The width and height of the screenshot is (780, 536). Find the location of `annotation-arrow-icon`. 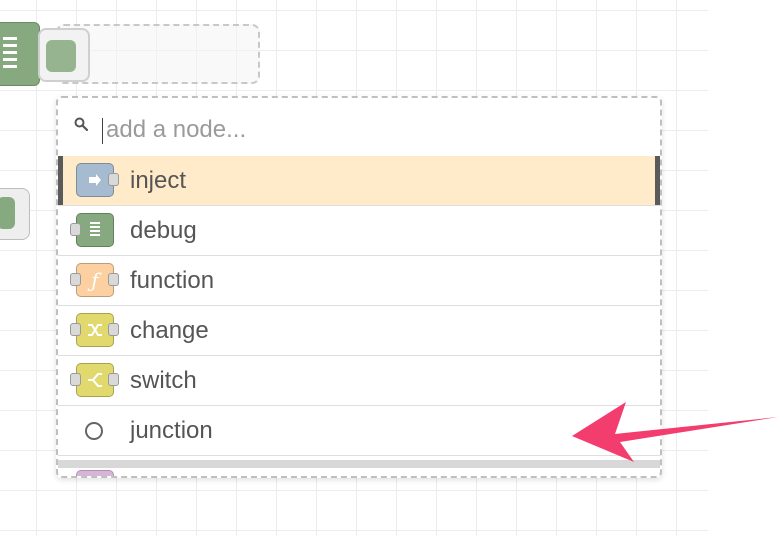

annotation-arrow-icon is located at coordinates (675, 432).